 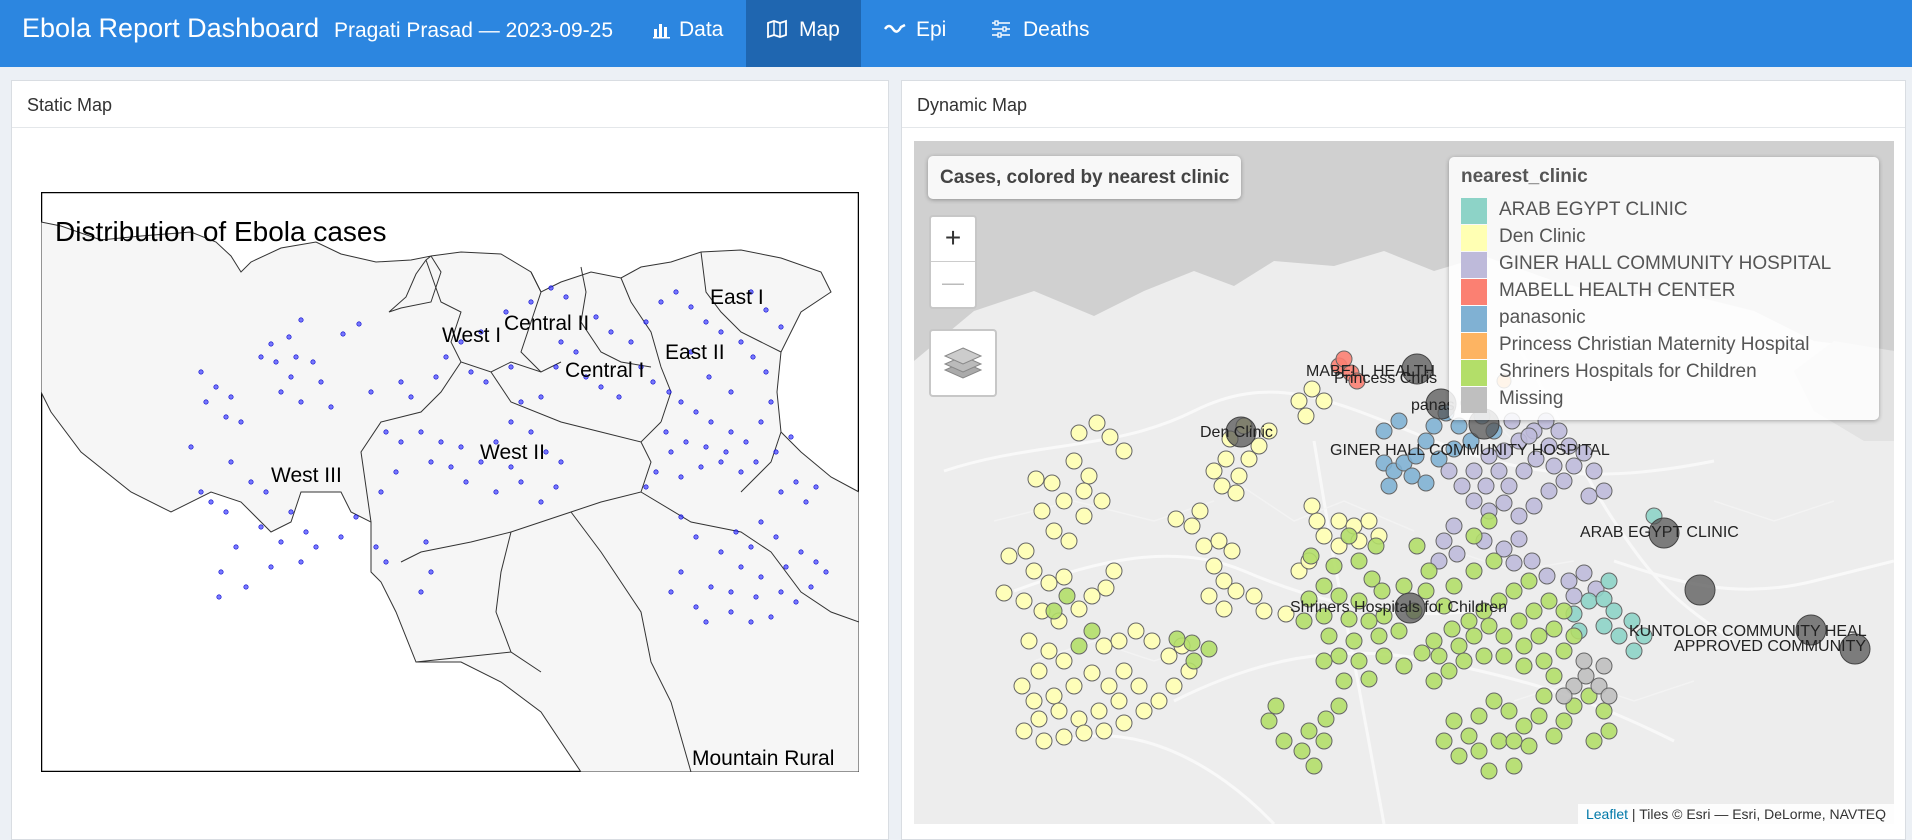 I want to click on clinic-label-arab-egypt: ARAB EGYPT CLINIC, so click(x=1659, y=532).